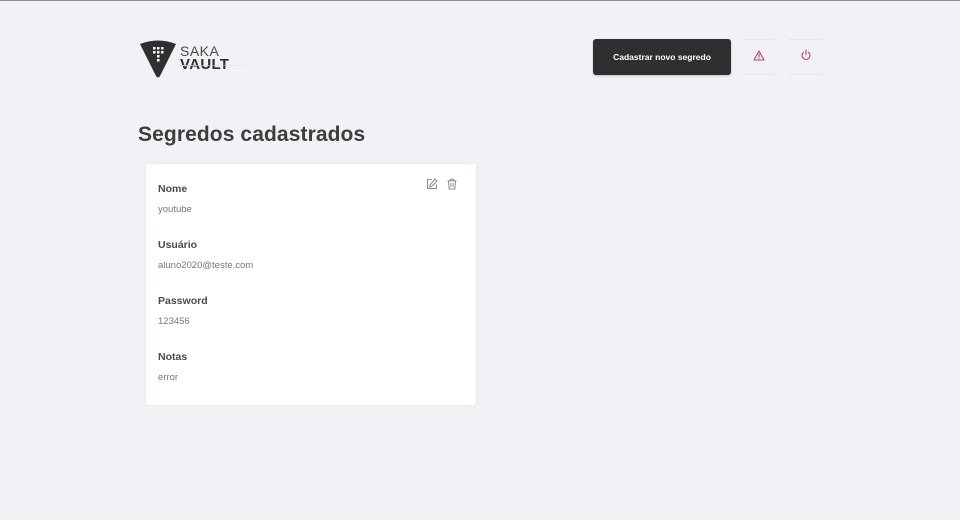 This screenshot has height=520, width=960. I want to click on trash-icon, so click(452, 184).